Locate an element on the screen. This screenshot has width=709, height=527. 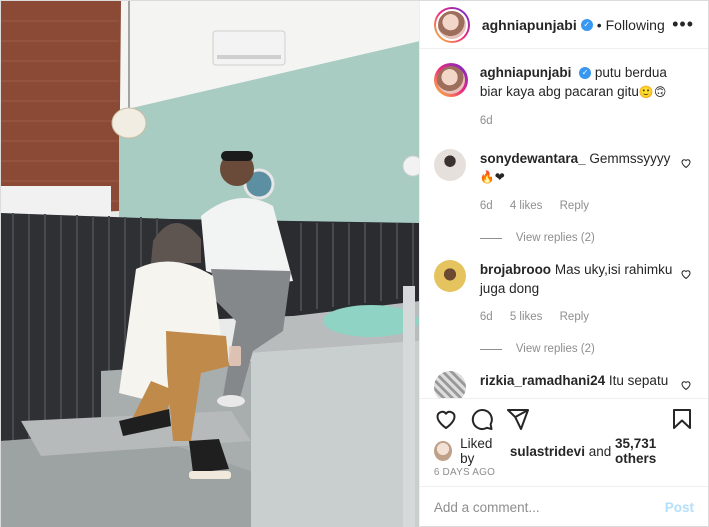
post-header: aghniapunjabi ✓ • Following ••• is located at coordinates (563, 25).